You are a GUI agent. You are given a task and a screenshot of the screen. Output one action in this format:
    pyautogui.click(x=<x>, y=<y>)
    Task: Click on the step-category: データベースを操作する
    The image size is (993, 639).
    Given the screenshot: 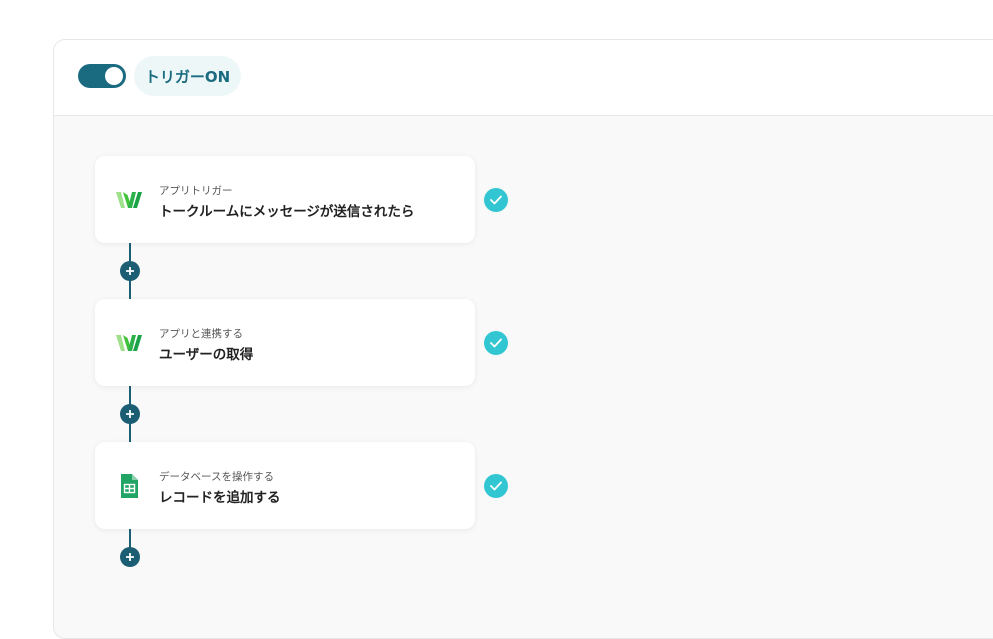 What is the action you would take?
    pyautogui.click(x=216, y=477)
    